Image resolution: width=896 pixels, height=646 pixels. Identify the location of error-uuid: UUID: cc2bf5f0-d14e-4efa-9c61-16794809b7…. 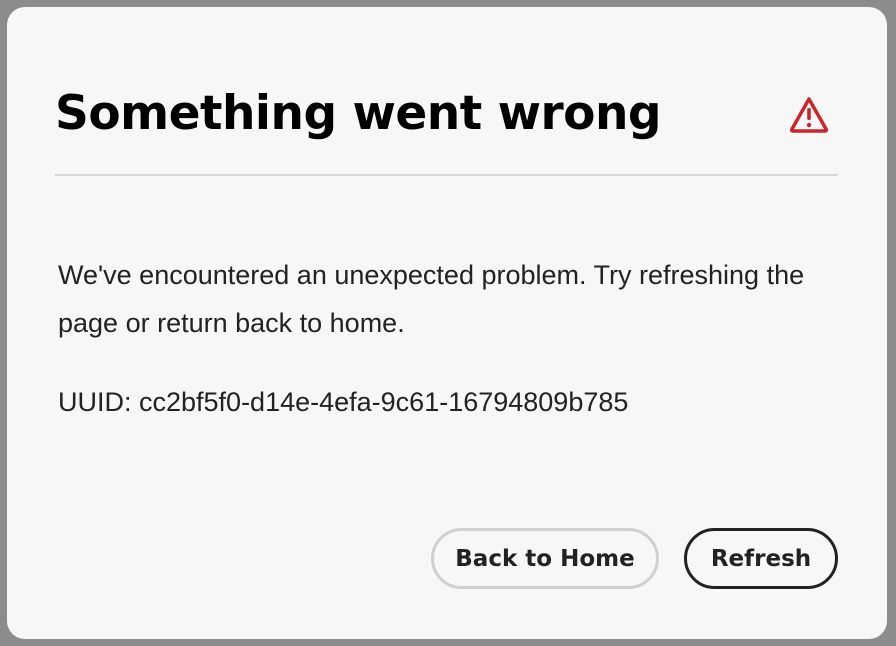
(343, 402).